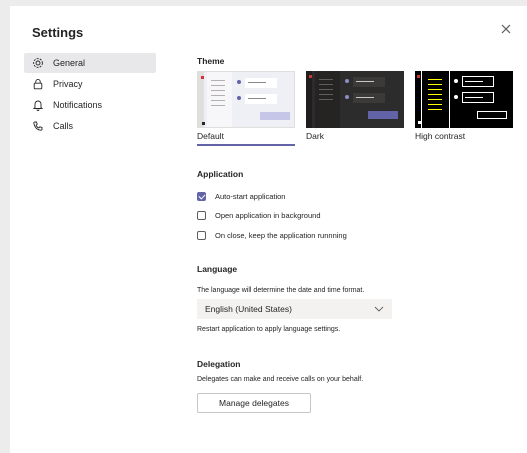 This screenshot has height=453, width=527. What do you see at coordinates (63, 126) in the screenshot?
I see `sidebar-item-label: Calls` at bounding box center [63, 126].